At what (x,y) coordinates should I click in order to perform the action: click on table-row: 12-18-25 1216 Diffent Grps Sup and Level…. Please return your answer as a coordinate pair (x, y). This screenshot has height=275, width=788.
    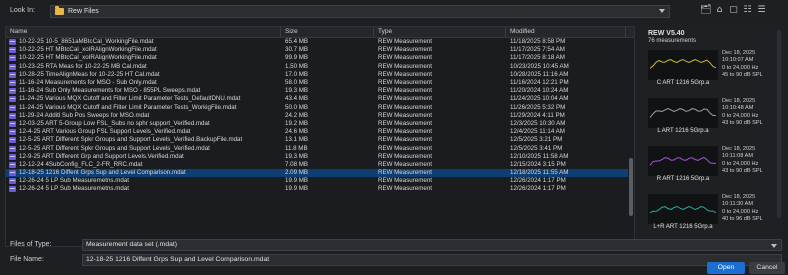
    Looking at the image, I should click on (320, 173).